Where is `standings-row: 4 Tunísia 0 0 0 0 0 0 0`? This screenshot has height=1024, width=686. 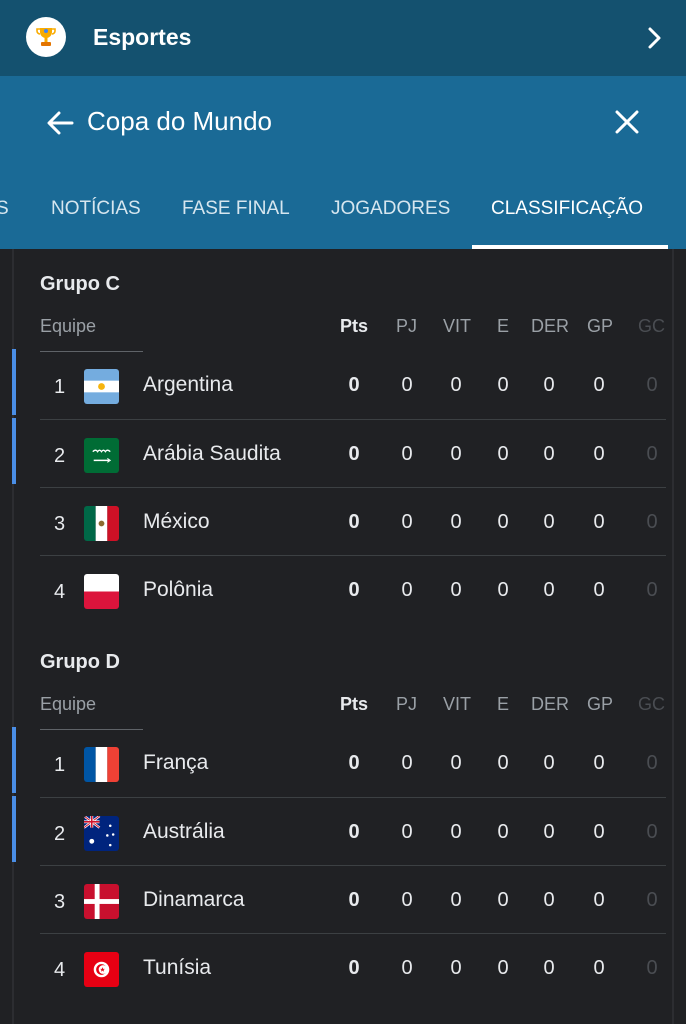 standings-row: 4 Tunísia 0 0 0 0 0 0 0 is located at coordinates (353, 967).